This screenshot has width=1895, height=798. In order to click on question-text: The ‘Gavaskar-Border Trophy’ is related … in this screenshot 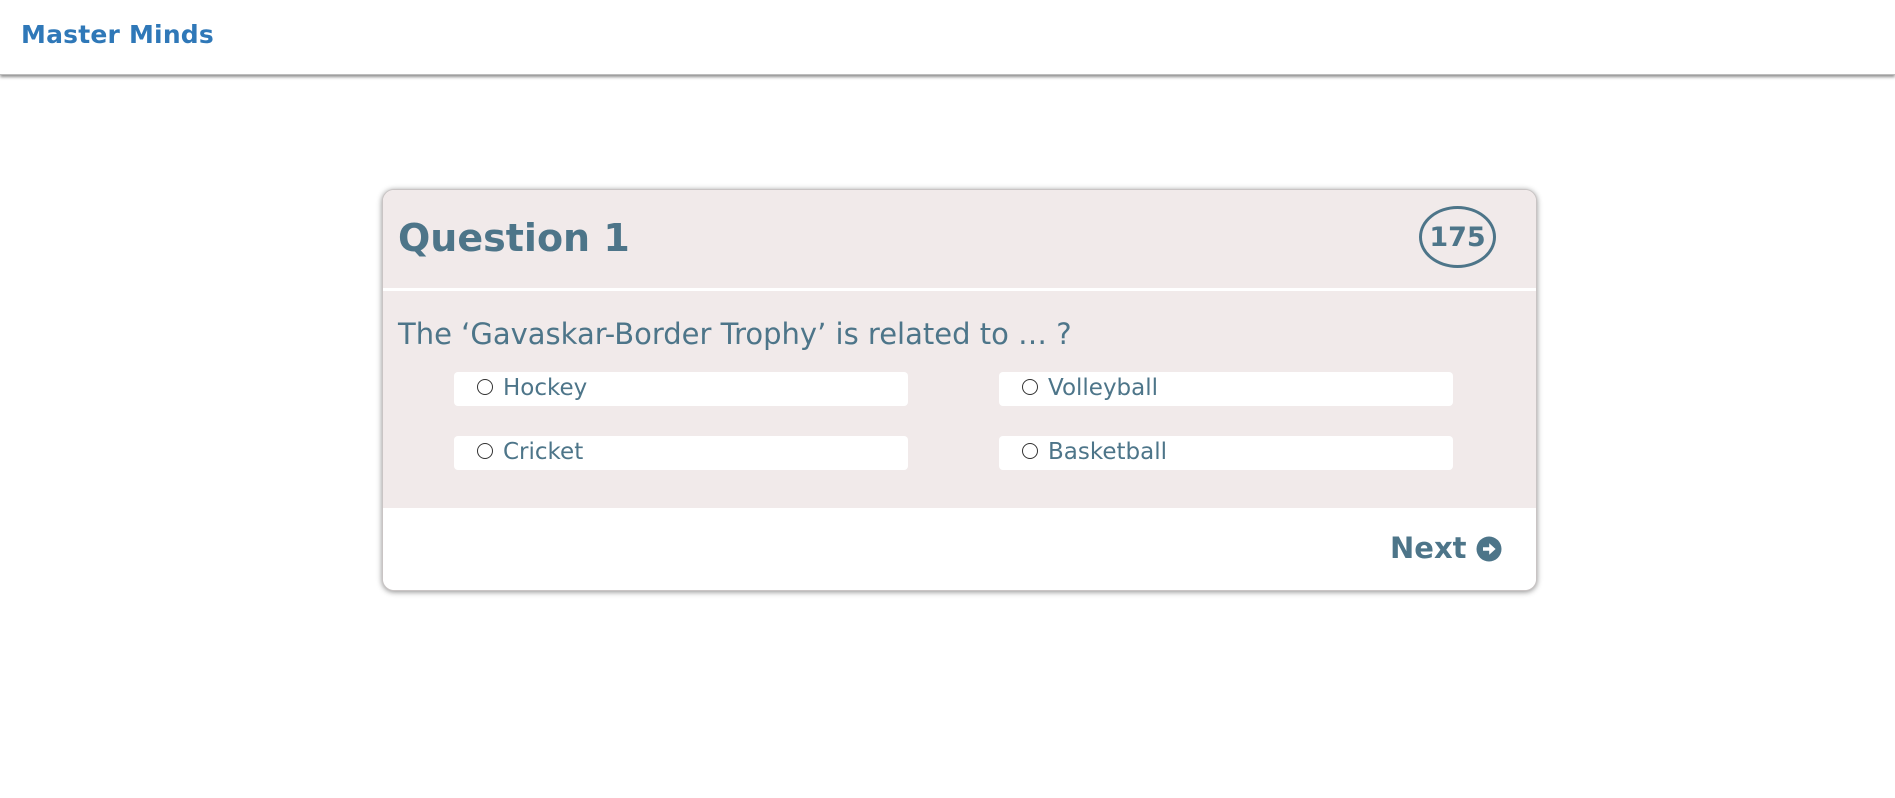, I will do `click(735, 334)`.